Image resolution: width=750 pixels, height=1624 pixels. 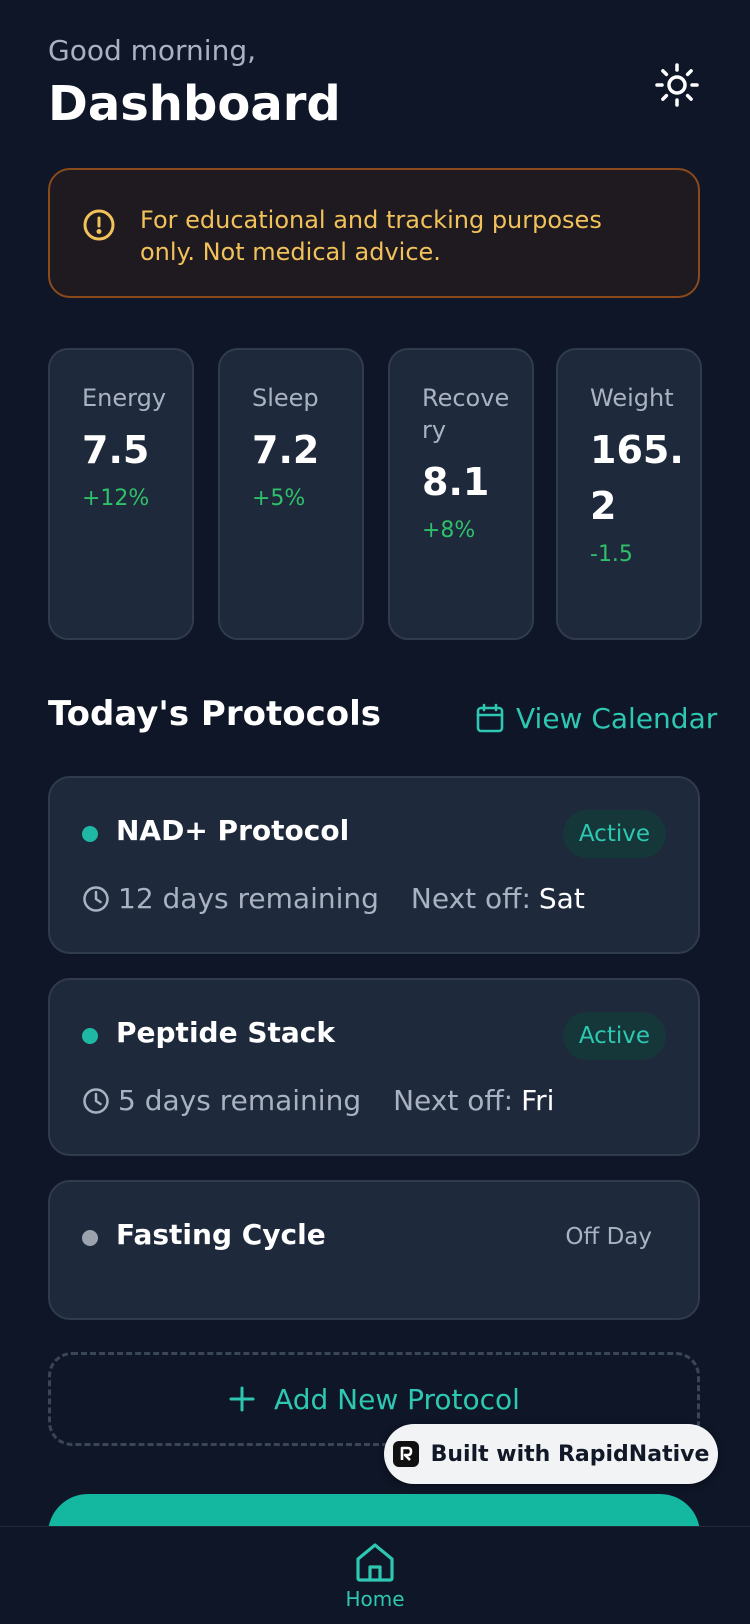 I want to click on stat-label: Recovery, so click(x=466, y=414).